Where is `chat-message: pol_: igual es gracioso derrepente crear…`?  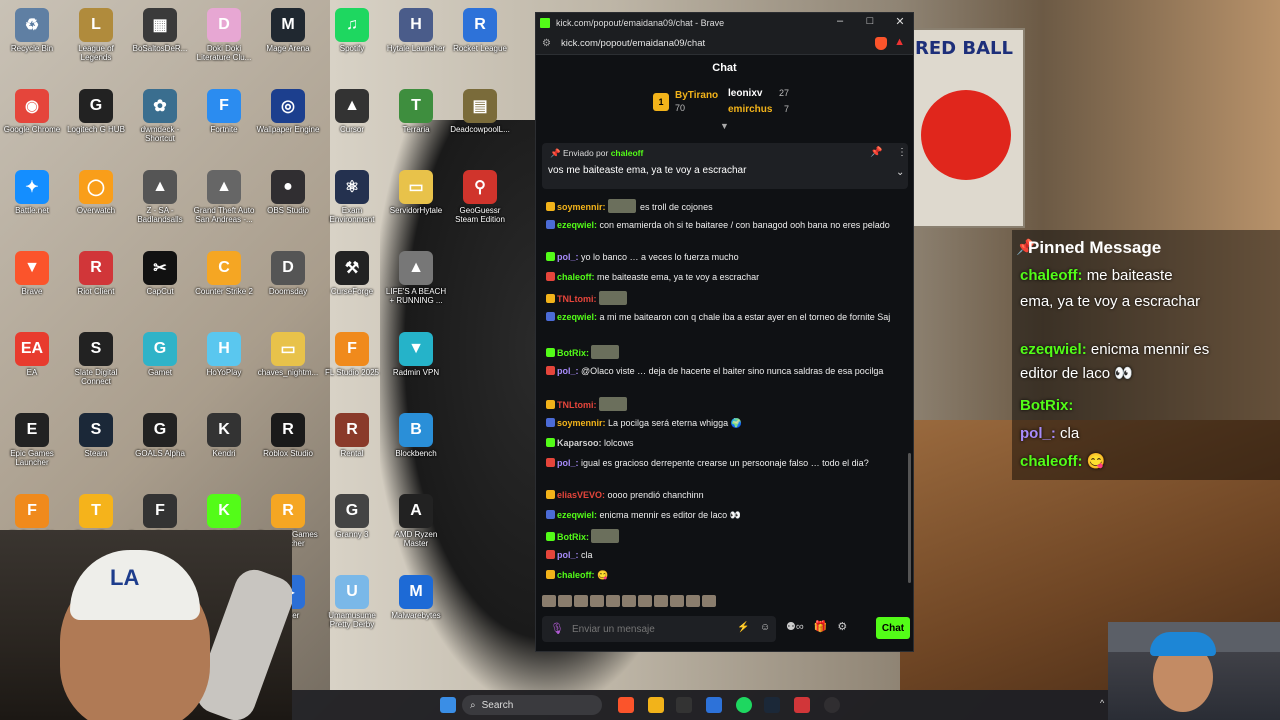 chat-message: pol_: igual es gracioso derrepente crear… is located at coordinates (721, 463).